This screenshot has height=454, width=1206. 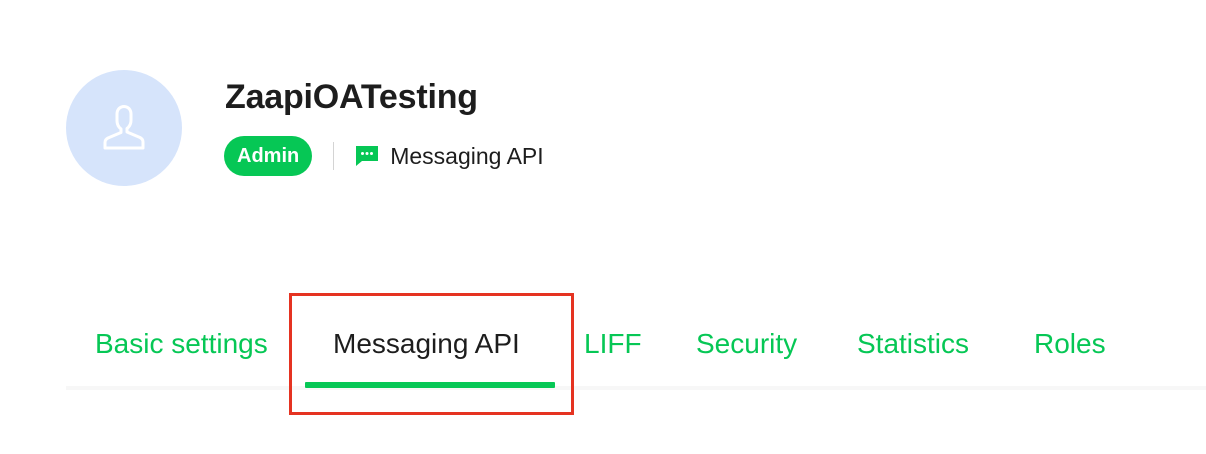 I want to click on channel-meta: Admin Messaging API, so click(x=384, y=156).